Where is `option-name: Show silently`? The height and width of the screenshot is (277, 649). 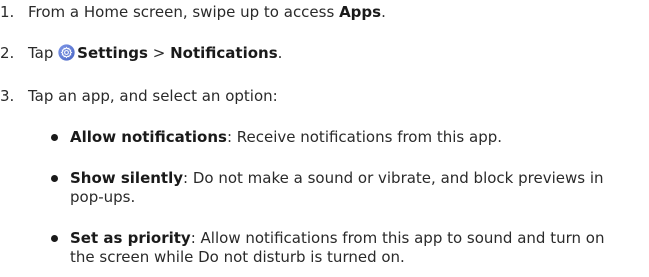 option-name: Show silently is located at coordinates (127, 178).